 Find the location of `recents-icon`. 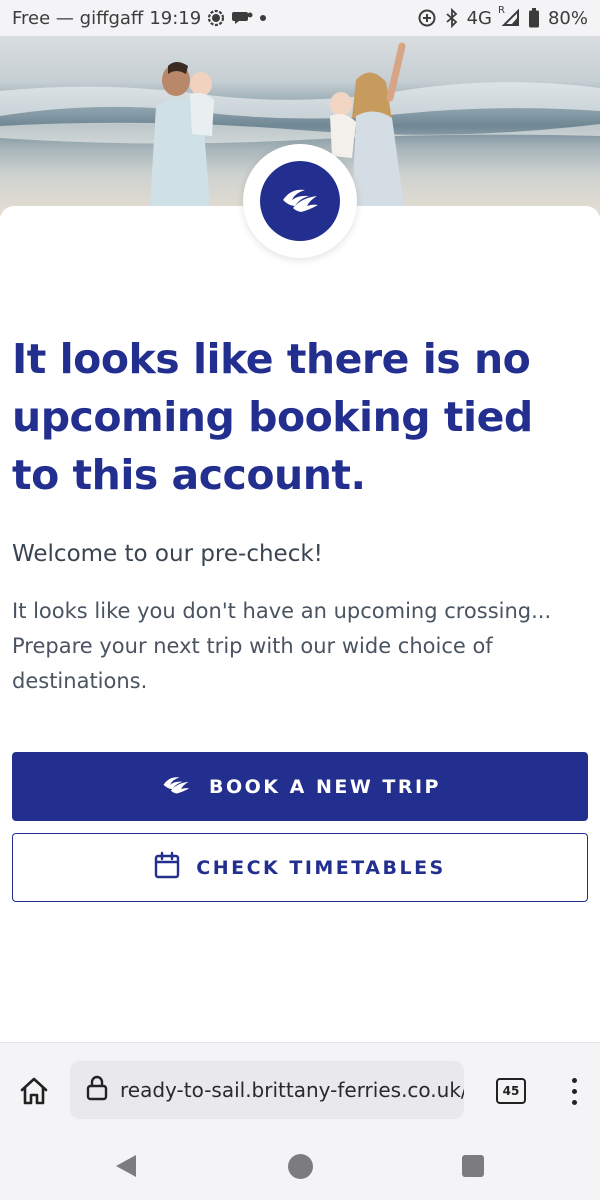

recents-icon is located at coordinates (473, 1166).